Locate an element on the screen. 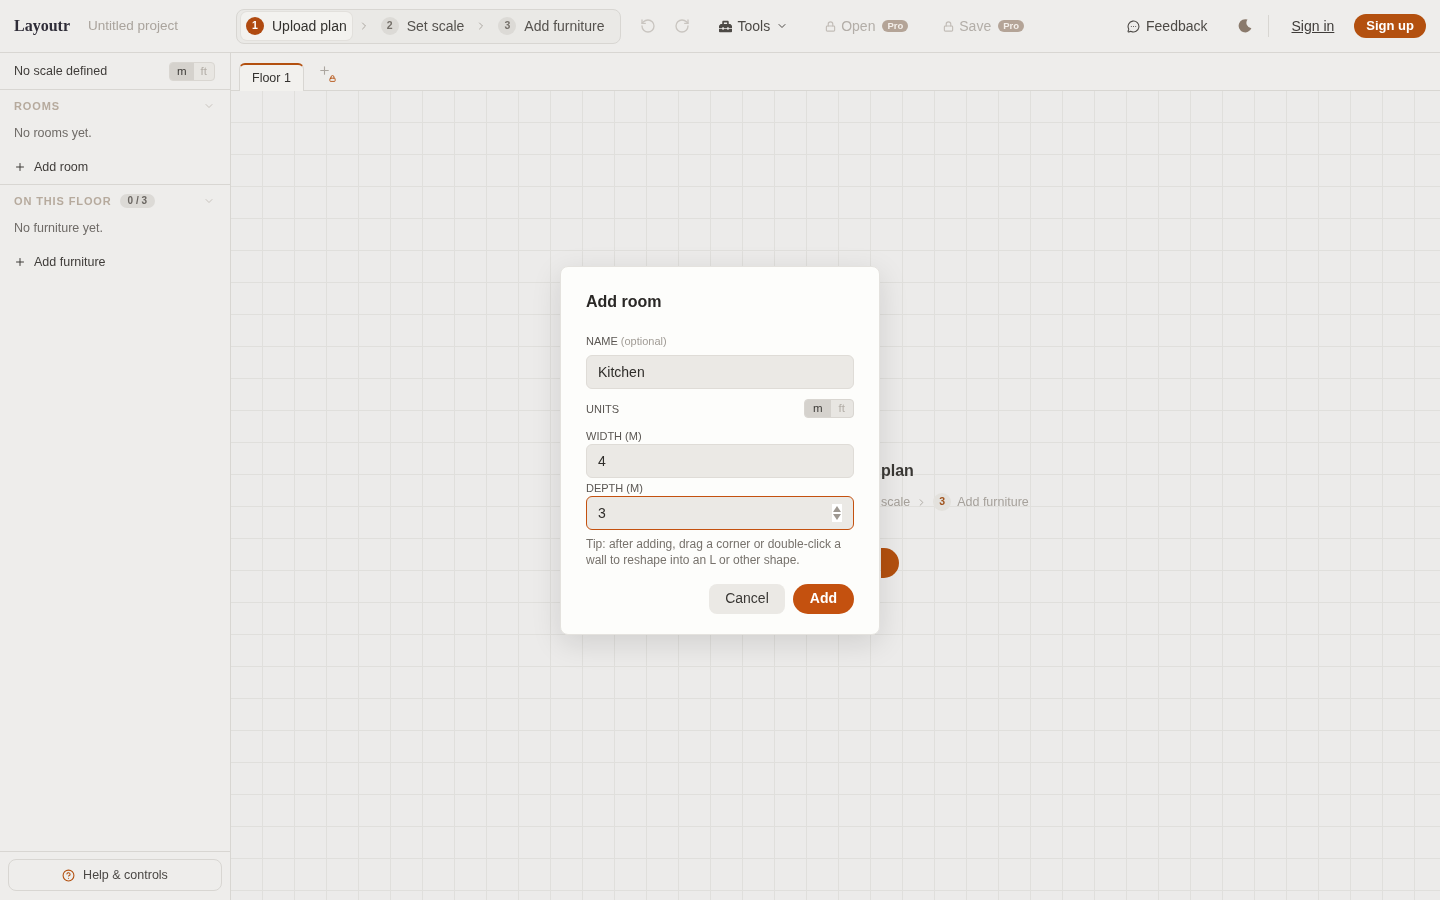 The image size is (1440, 900). field-label: WIDTH (M) is located at coordinates (614, 435).